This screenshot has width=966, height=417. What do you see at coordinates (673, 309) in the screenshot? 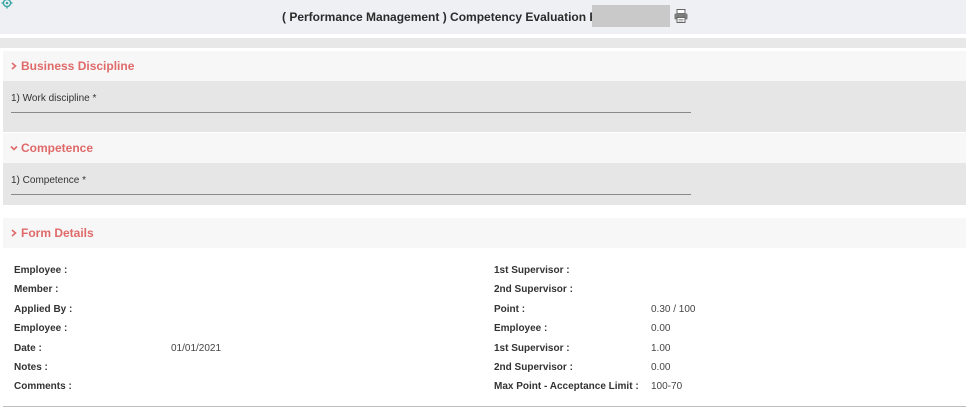
I see `detail-value: 0.30 / 100` at bounding box center [673, 309].